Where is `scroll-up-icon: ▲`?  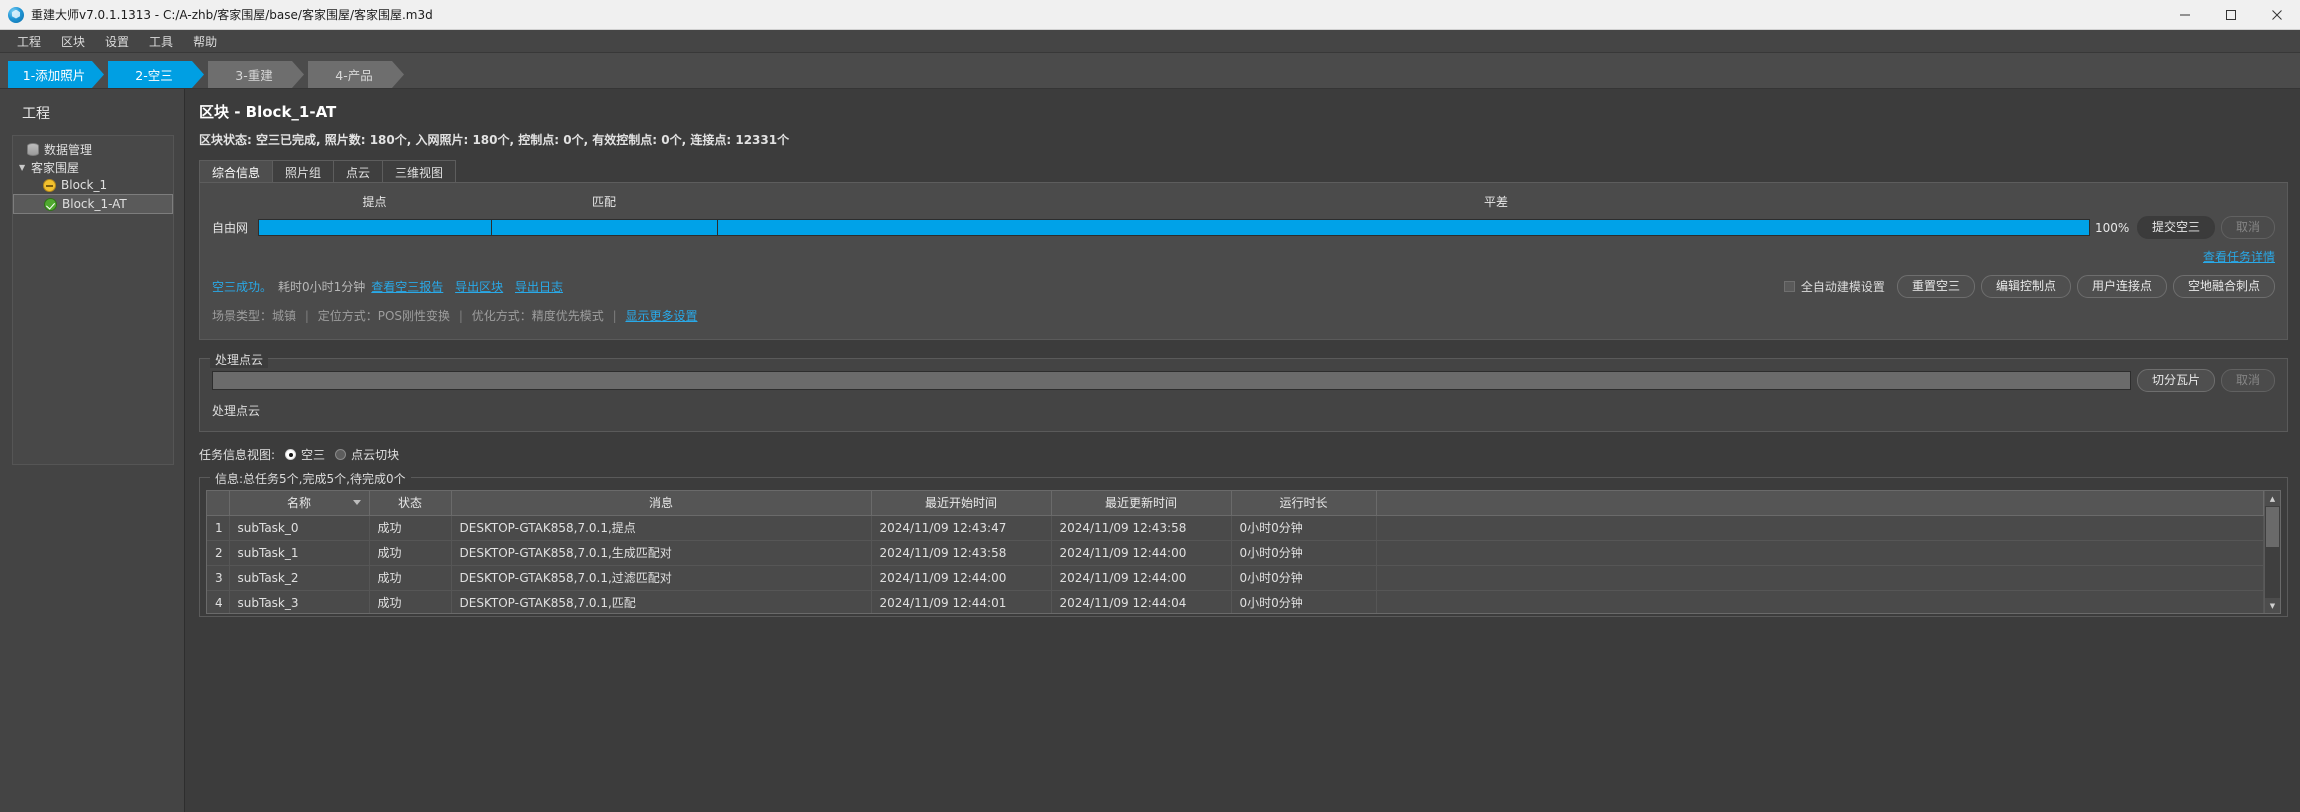 scroll-up-icon: ▲ is located at coordinates (2272, 498).